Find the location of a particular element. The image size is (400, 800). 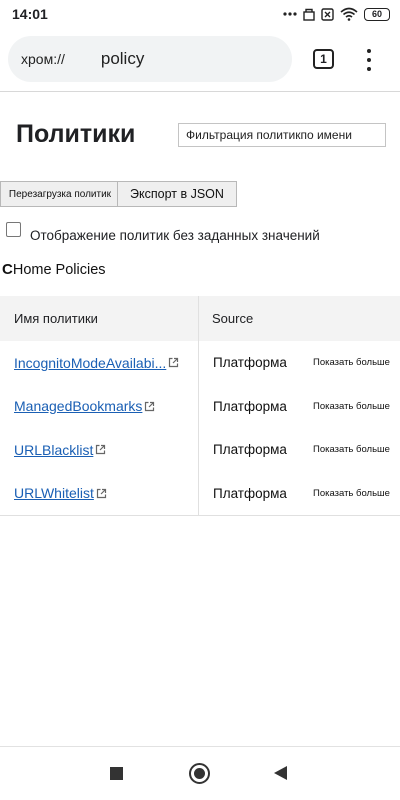

reload-policies-button: Перезагрузка политик is located at coordinates (60, 194).